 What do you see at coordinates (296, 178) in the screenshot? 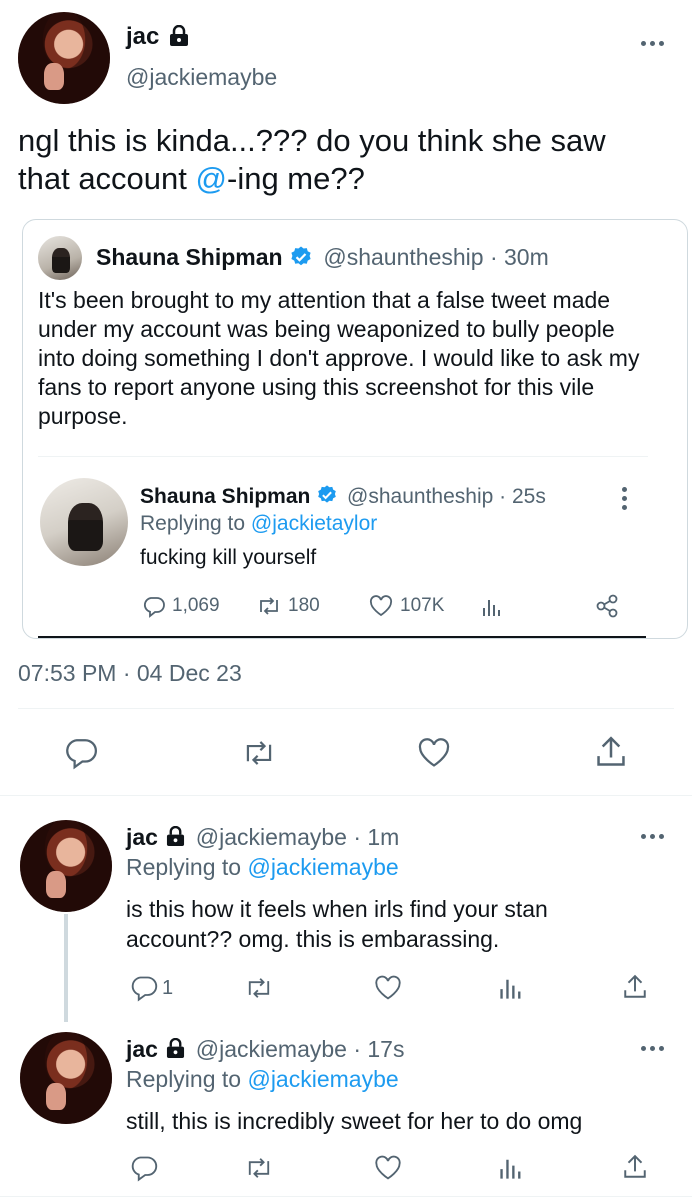
I see `tweet-text-part: -ing me??` at bounding box center [296, 178].